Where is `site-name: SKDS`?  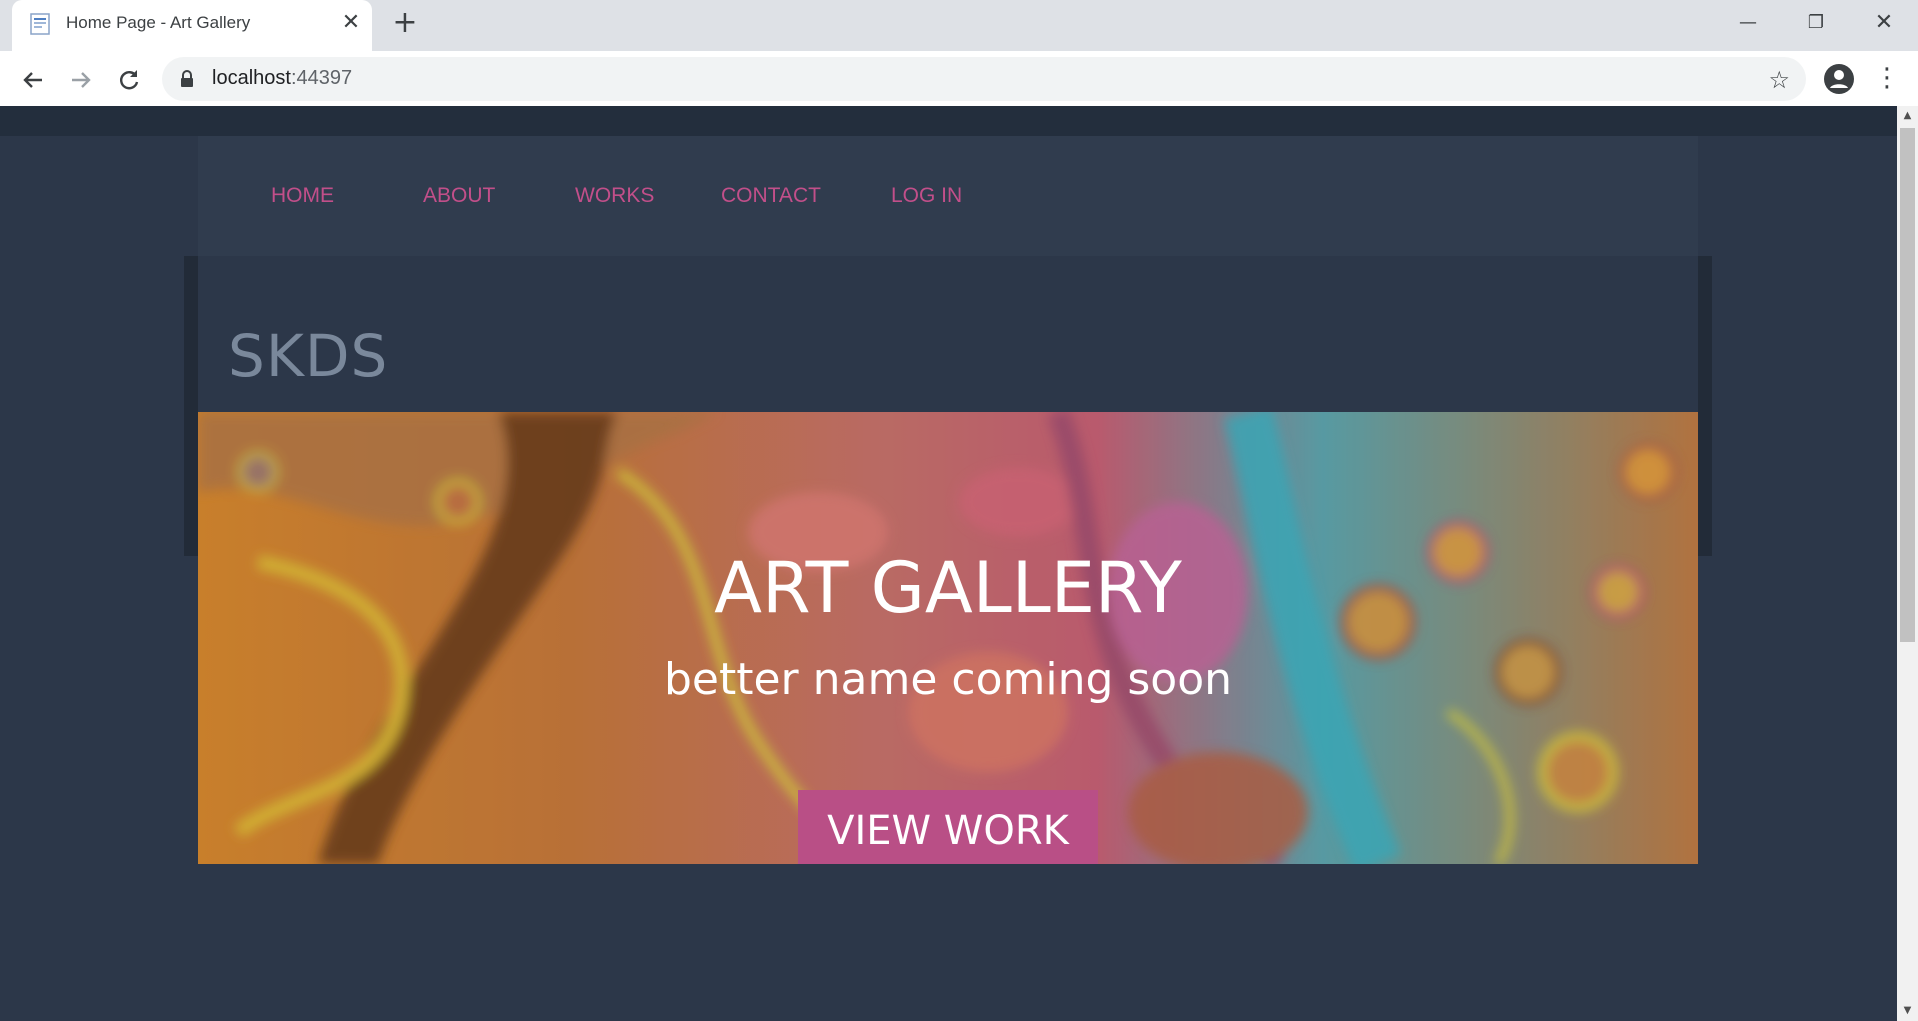 site-name: SKDS is located at coordinates (308, 356).